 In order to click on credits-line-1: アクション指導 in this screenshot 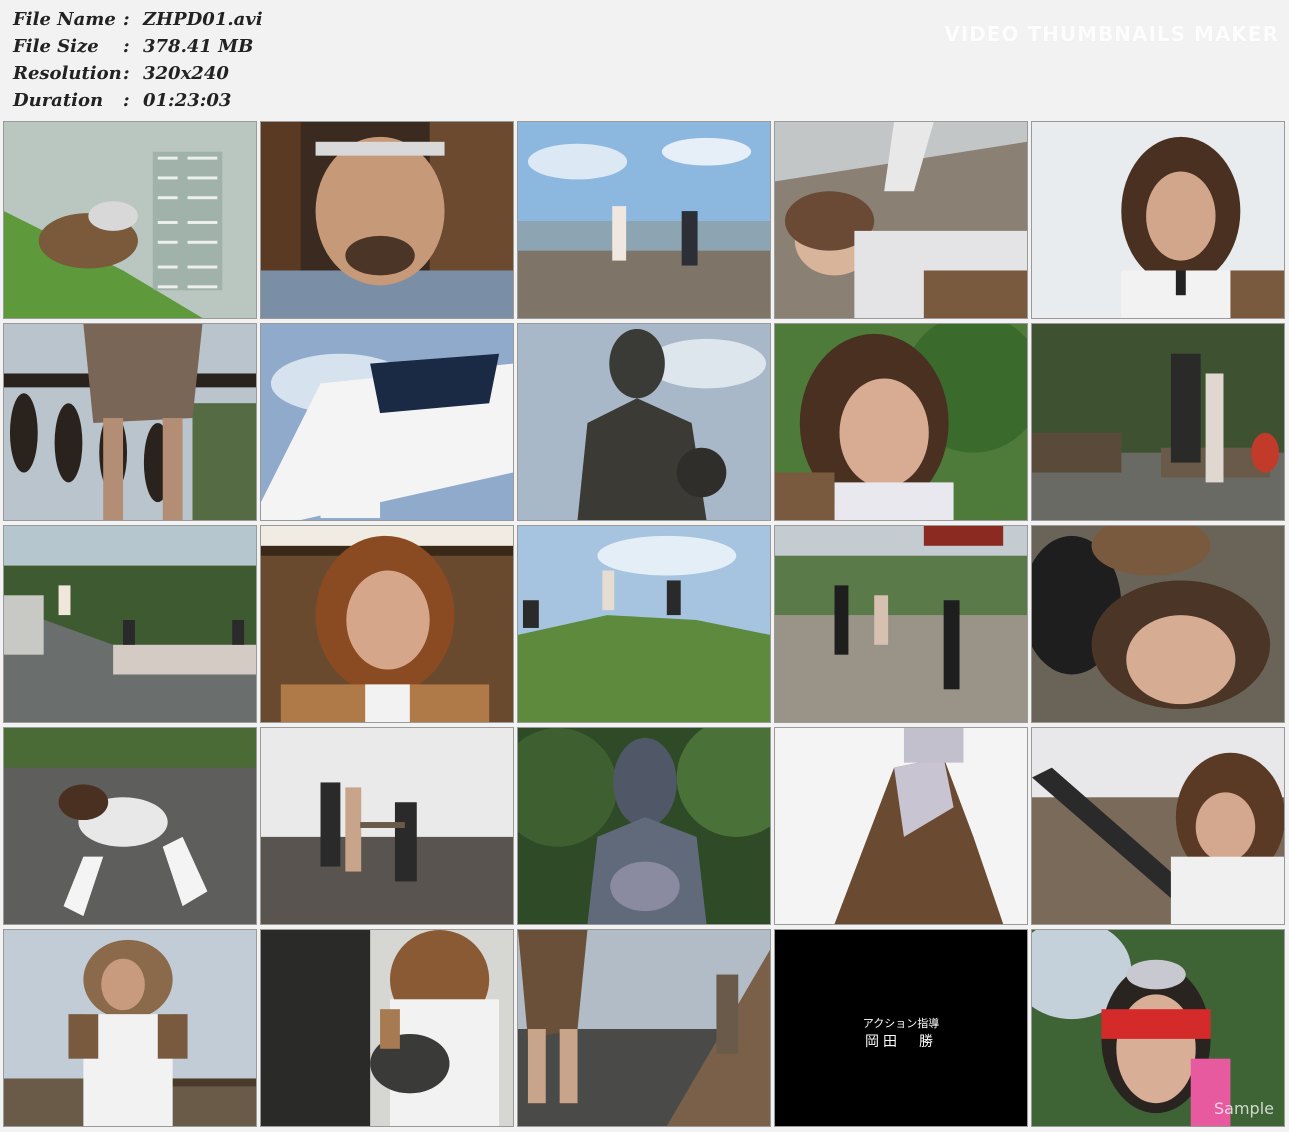, I will do `click(901, 1023)`.